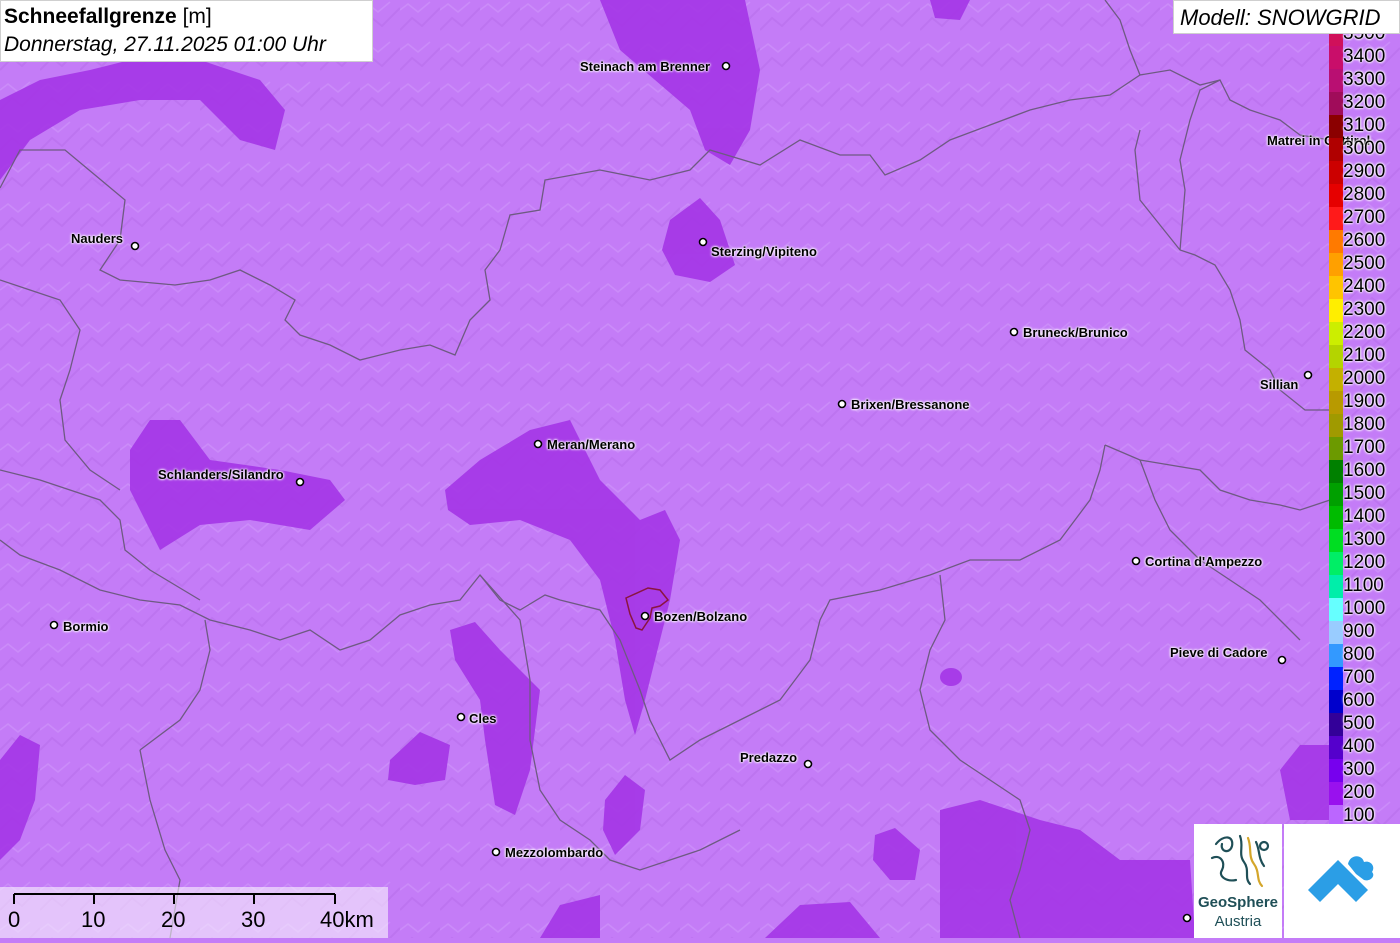 Image resolution: width=1400 pixels, height=943 pixels. Describe the element at coordinates (1359, 631) in the screenshot. I see `legend-label-900: 900` at that location.